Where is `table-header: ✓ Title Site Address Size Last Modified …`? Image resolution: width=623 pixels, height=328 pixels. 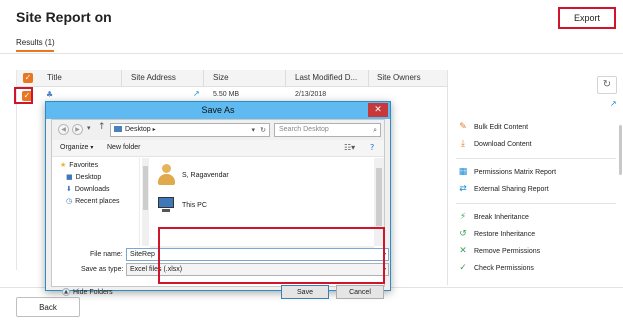
table-header: ✓ Title Site Address Size Last Modified … is located at coordinates (232, 78).